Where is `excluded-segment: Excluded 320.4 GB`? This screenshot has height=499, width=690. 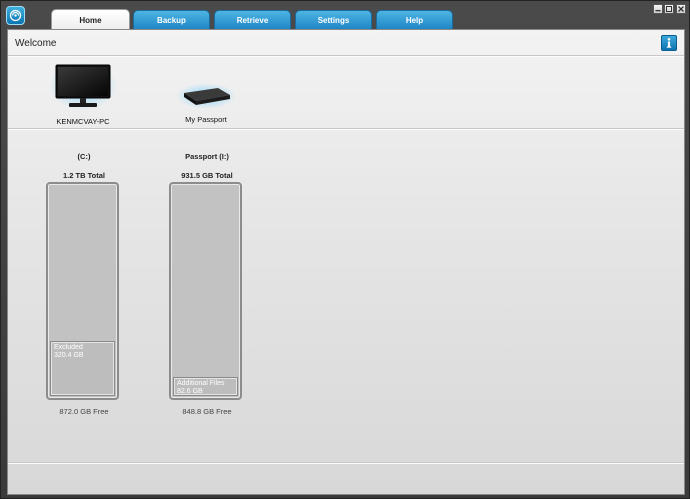
excluded-segment: Excluded 320.4 GB is located at coordinates (82, 368).